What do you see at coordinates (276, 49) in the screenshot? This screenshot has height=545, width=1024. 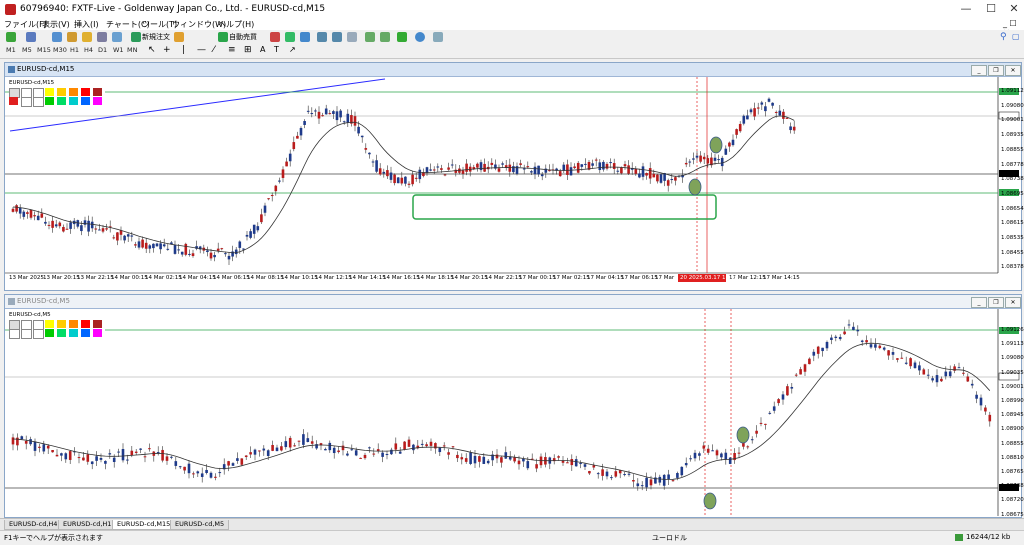 I see `label-tool-icon: T` at bounding box center [276, 49].